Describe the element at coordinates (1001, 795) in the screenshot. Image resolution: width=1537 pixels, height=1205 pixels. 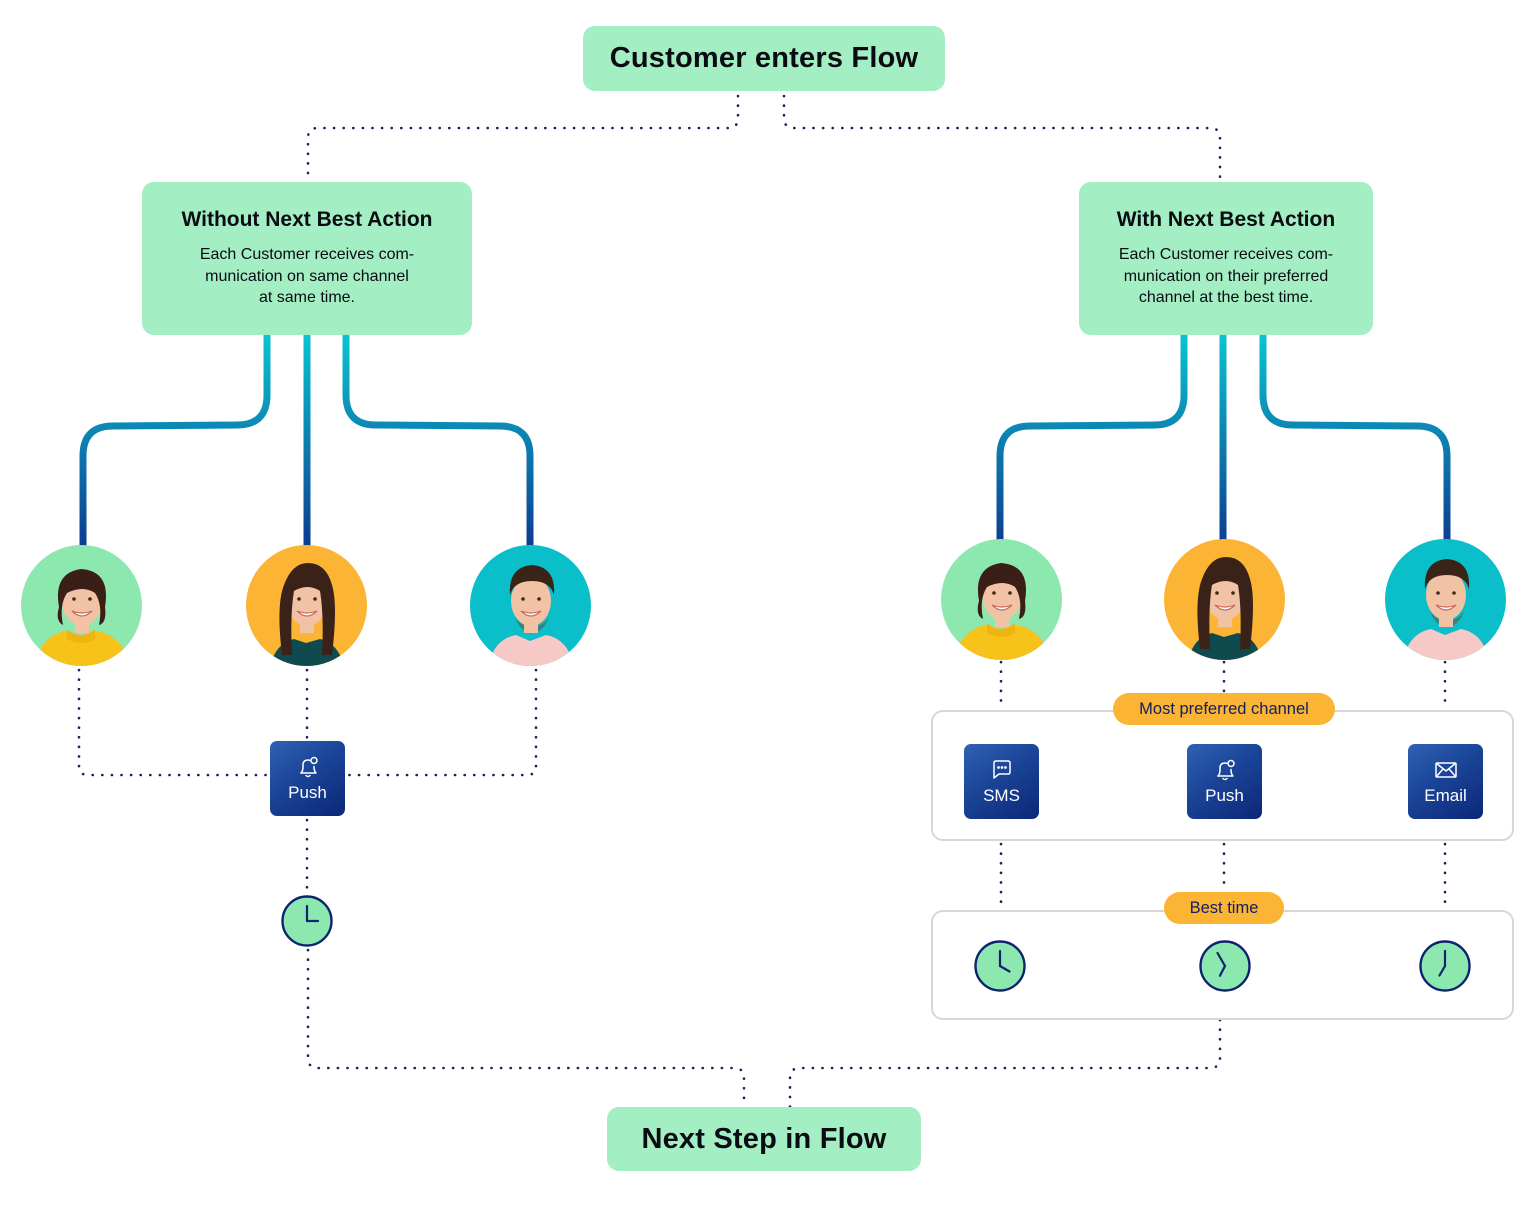
I see `channel-label: SMS` at that location.